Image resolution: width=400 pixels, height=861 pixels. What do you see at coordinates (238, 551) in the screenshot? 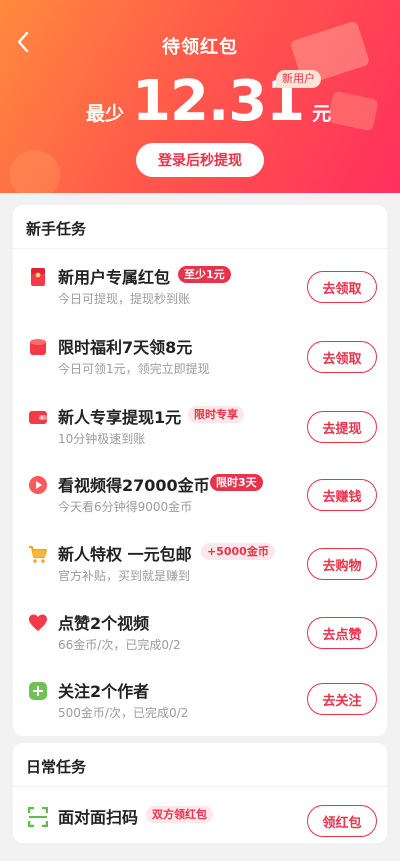
I see `task-tag: +5000金币` at bounding box center [238, 551].